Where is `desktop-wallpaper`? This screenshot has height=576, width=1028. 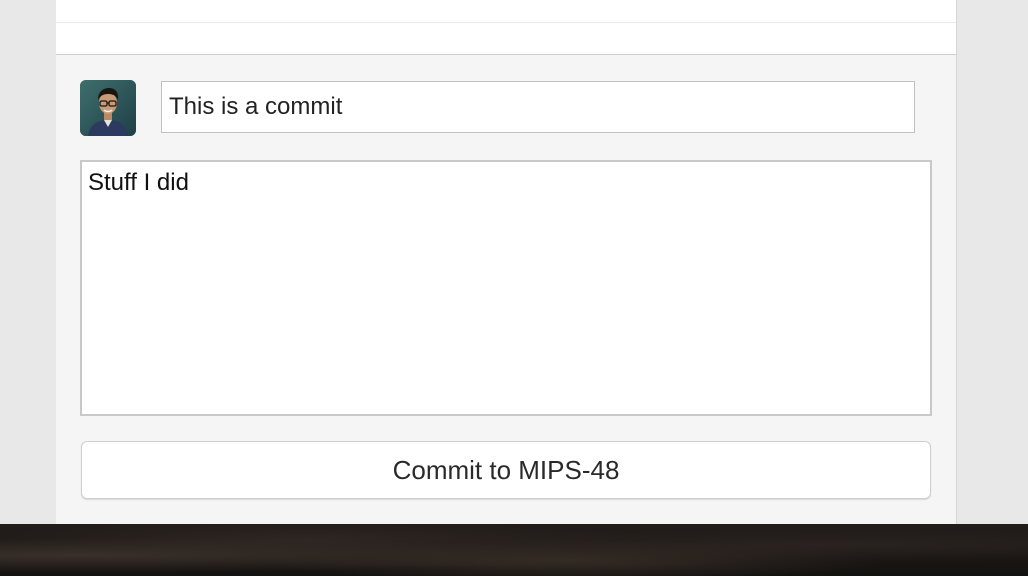
desktop-wallpaper is located at coordinates (514, 550).